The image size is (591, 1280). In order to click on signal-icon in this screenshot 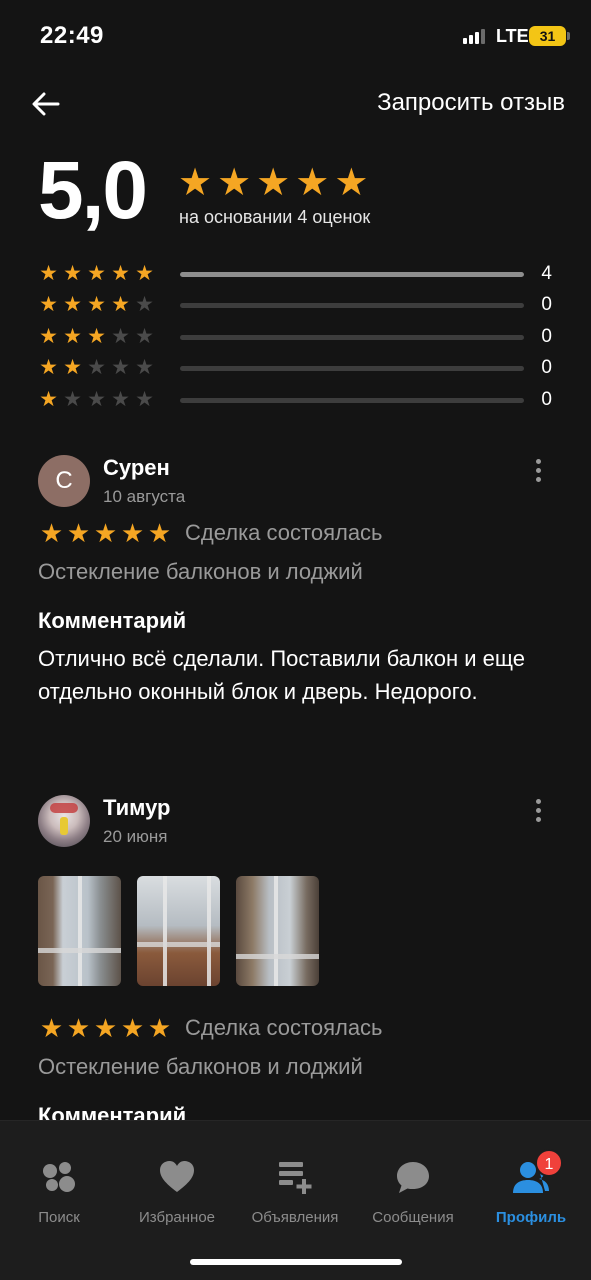, I will do `click(474, 36)`.